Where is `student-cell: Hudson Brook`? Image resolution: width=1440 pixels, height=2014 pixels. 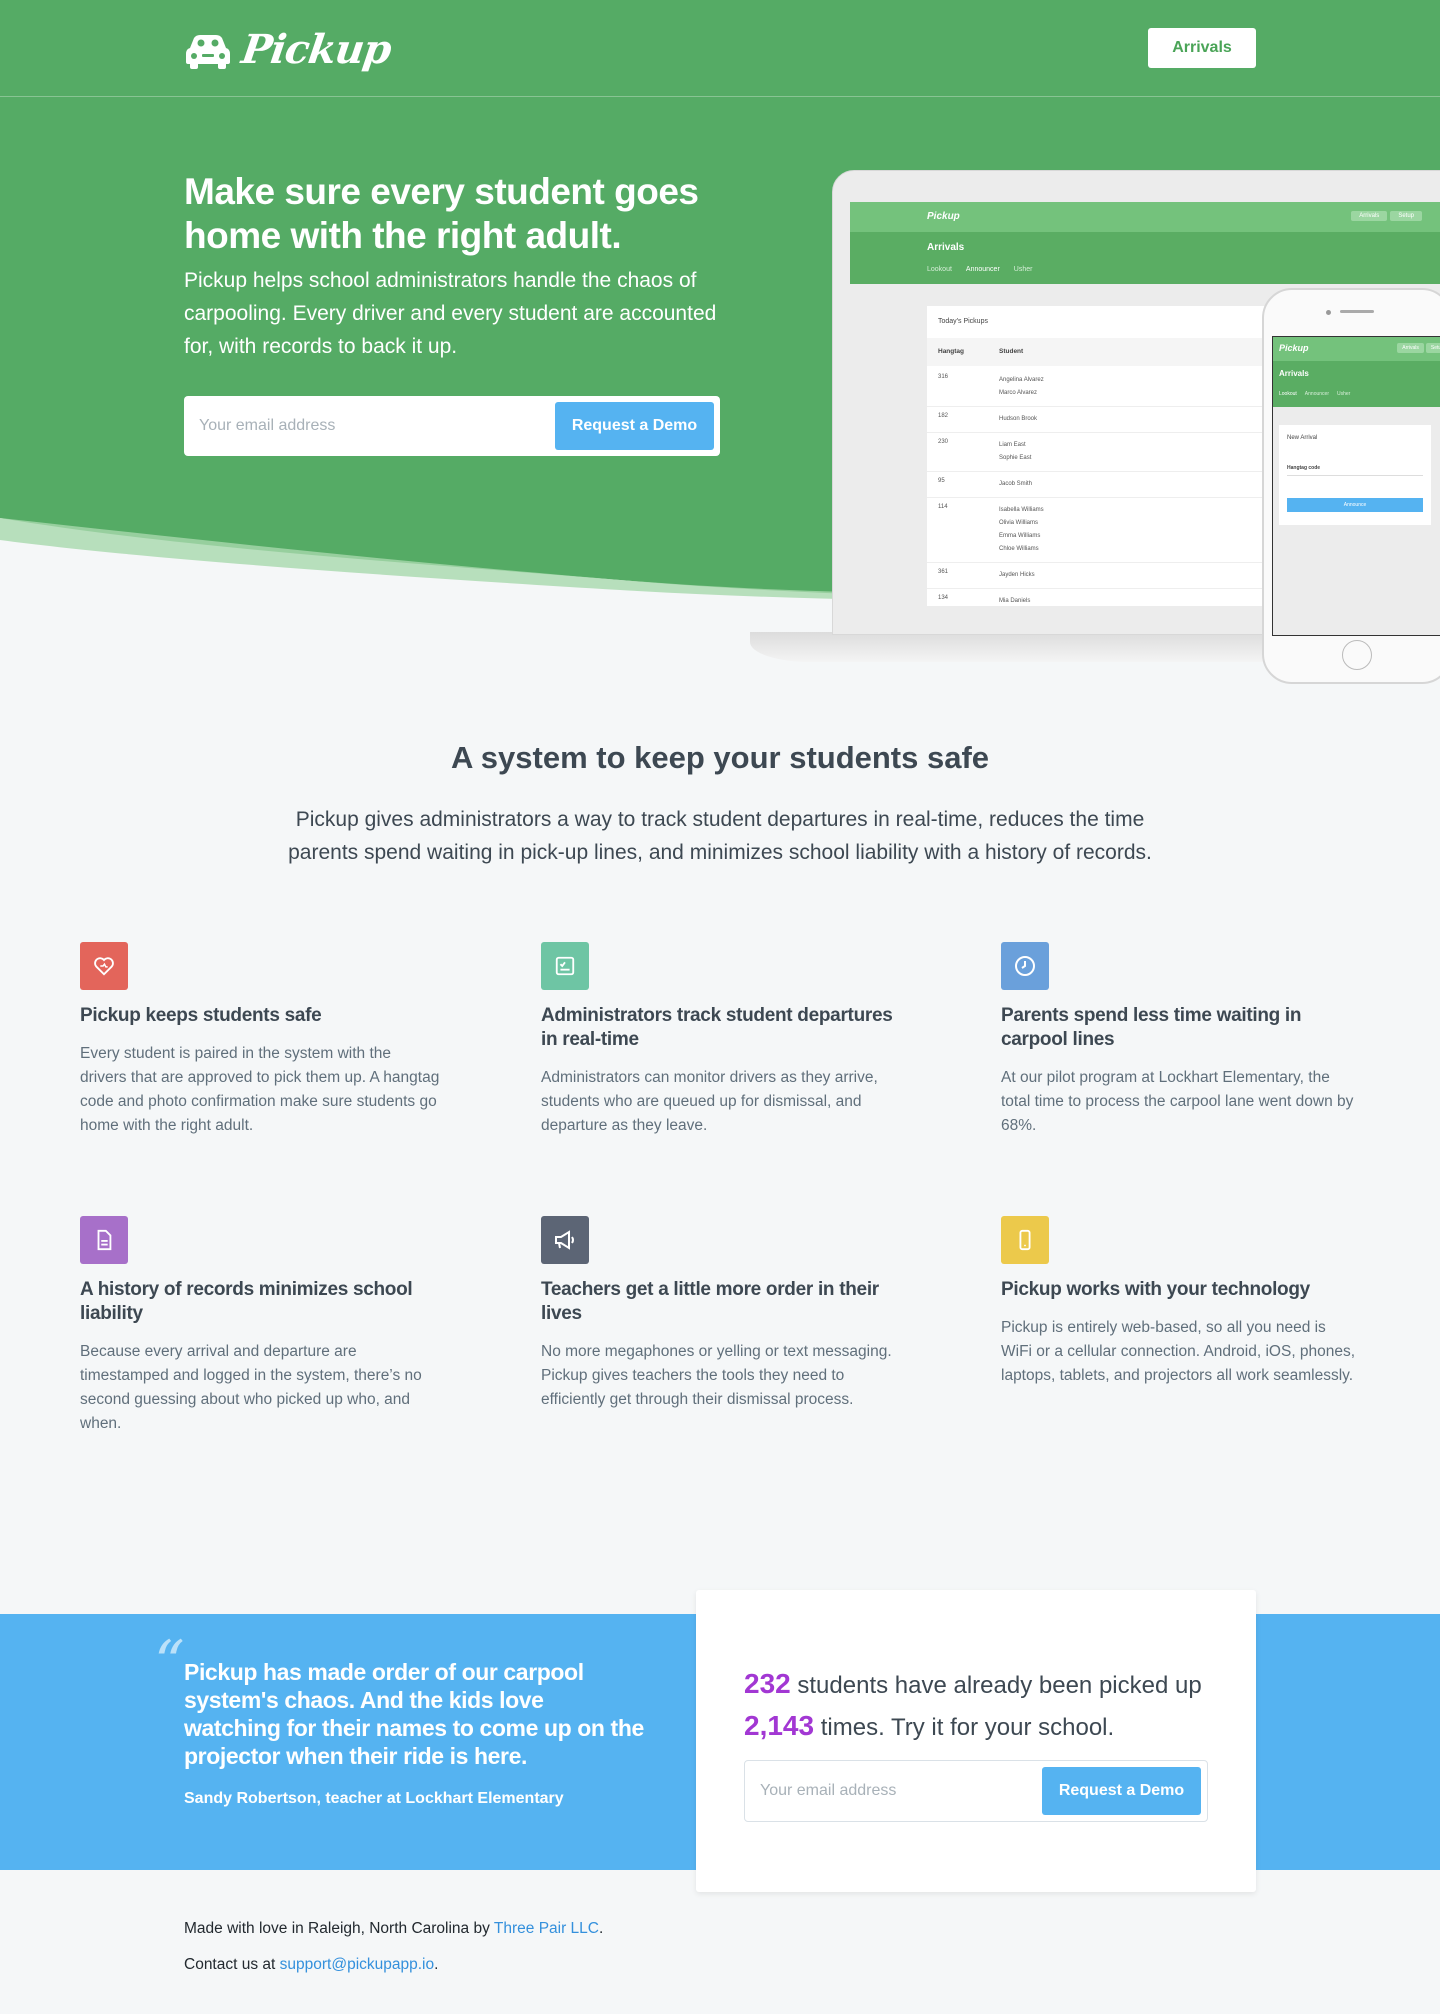
student-cell: Hudson Brook is located at coordinates (1138, 419).